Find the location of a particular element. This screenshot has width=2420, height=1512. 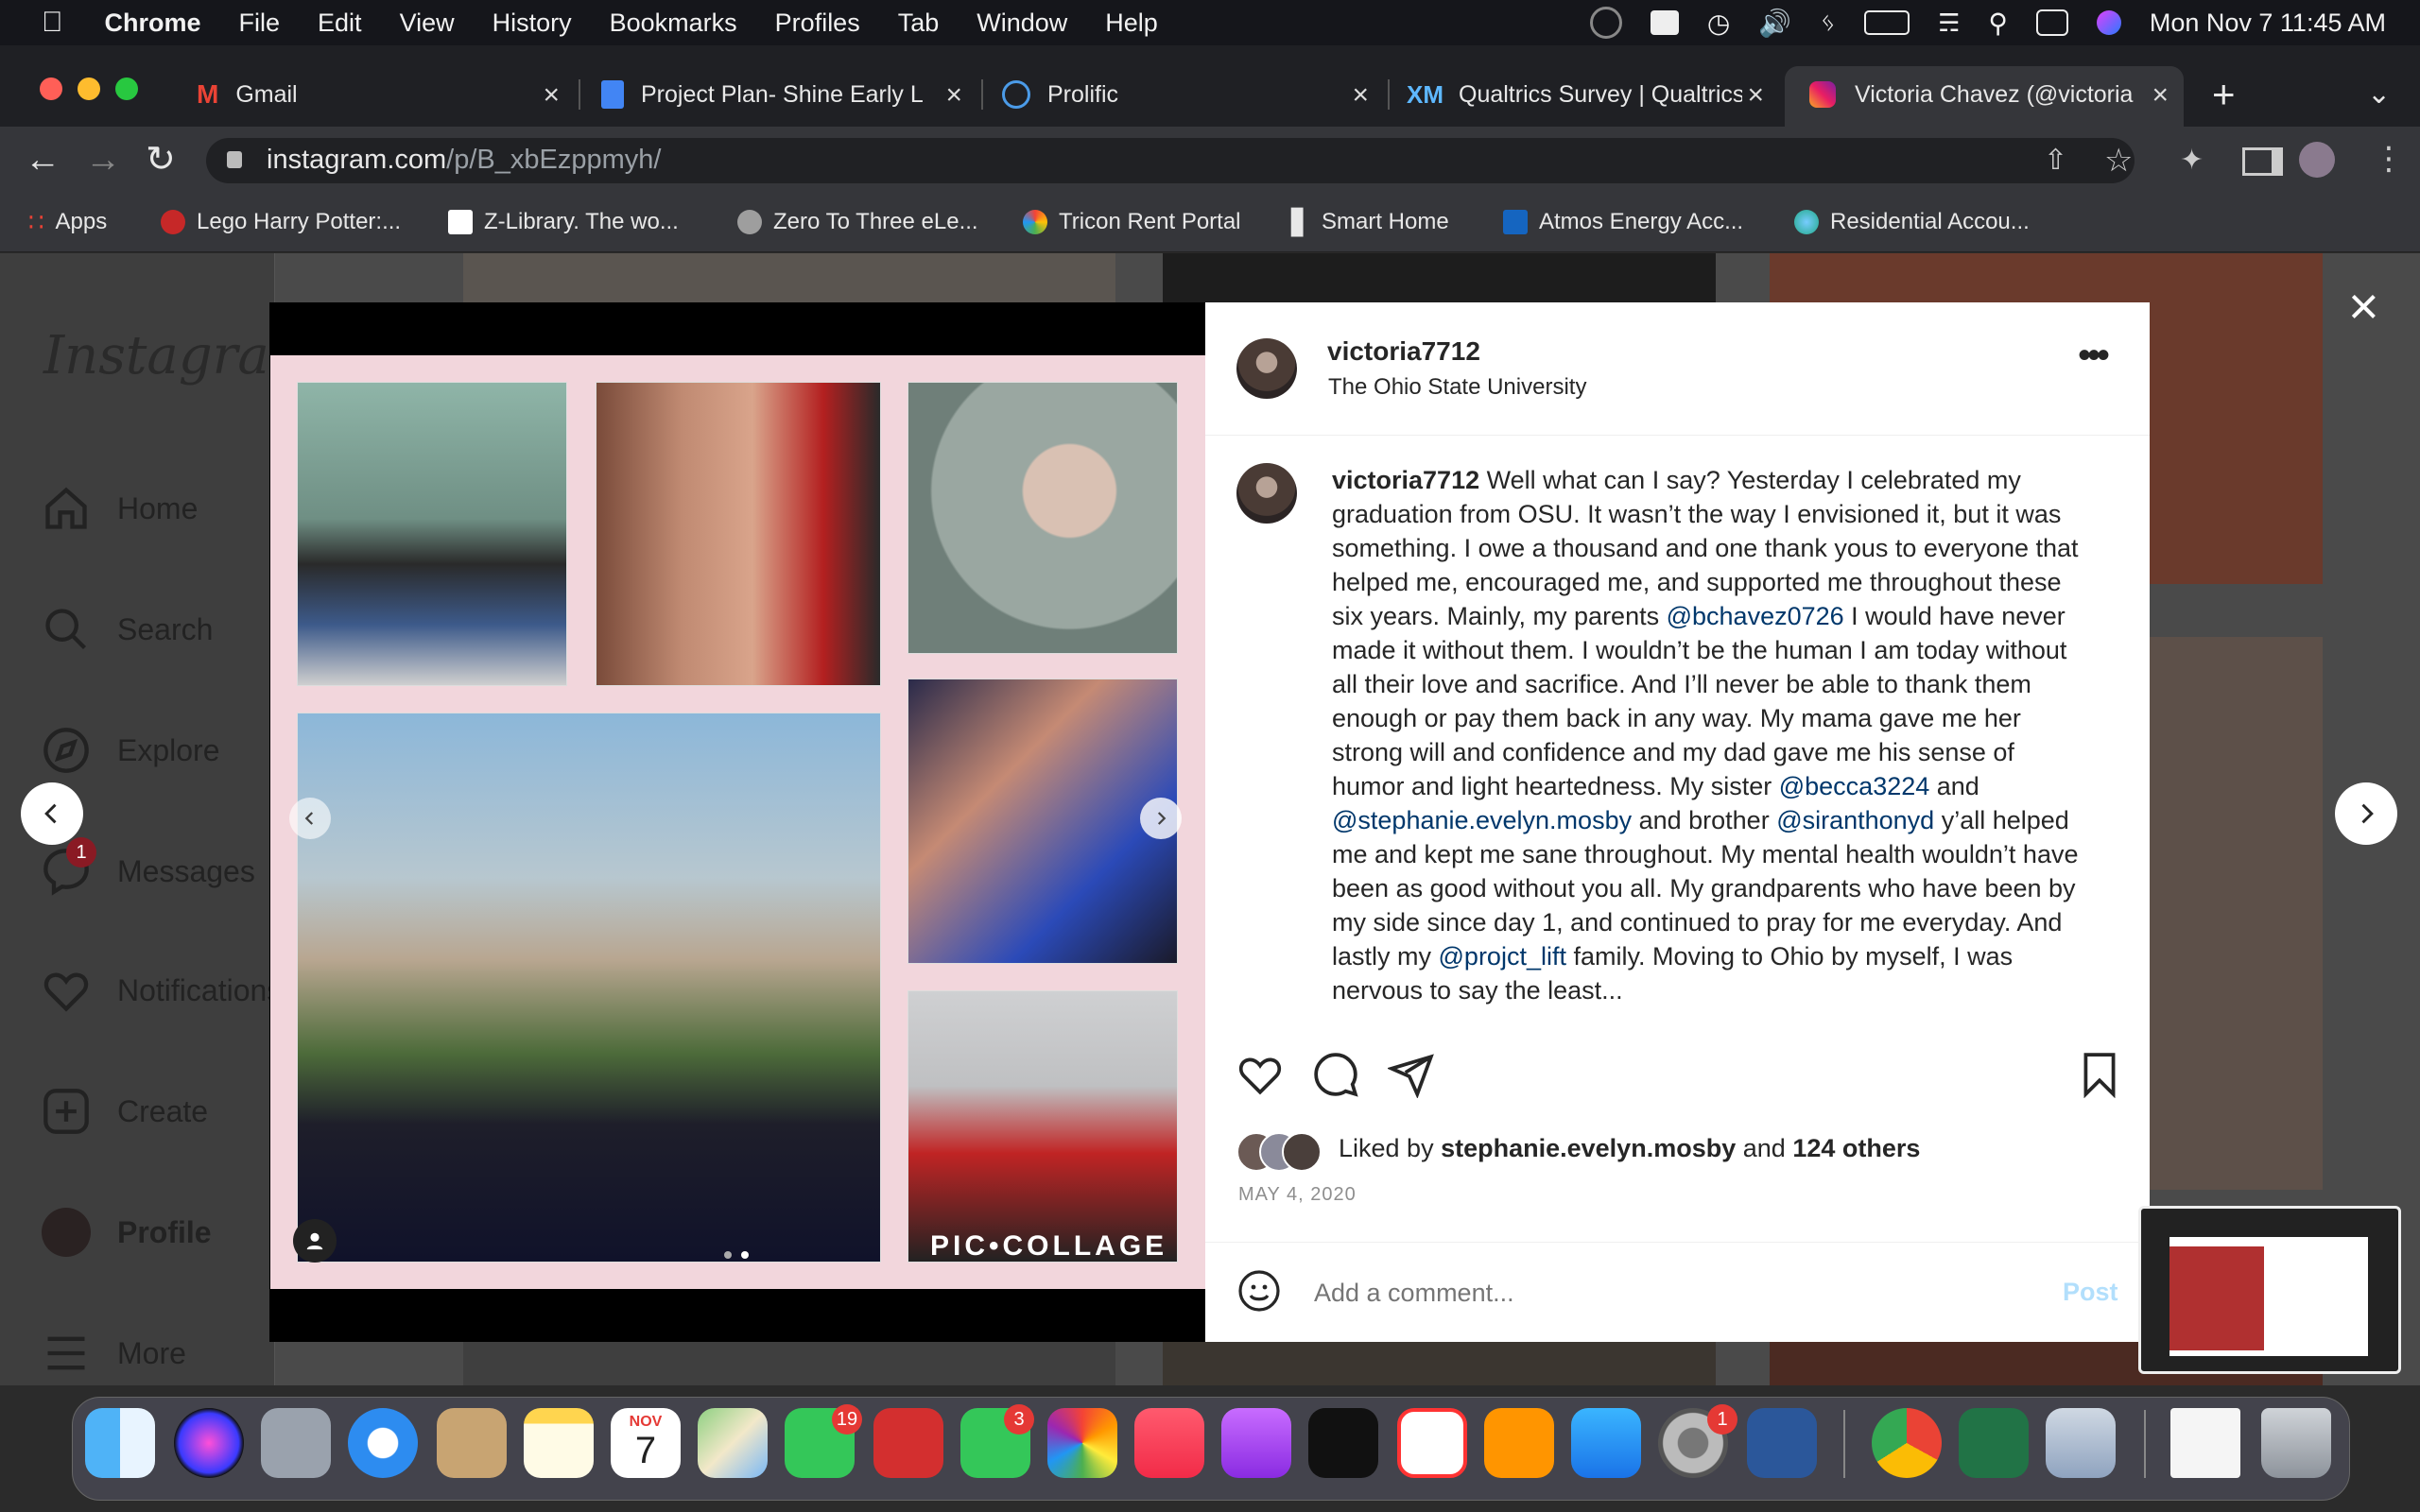

liked-by-username: stephanie.evelyn.mosby is located at coordinates (1588, 1148).